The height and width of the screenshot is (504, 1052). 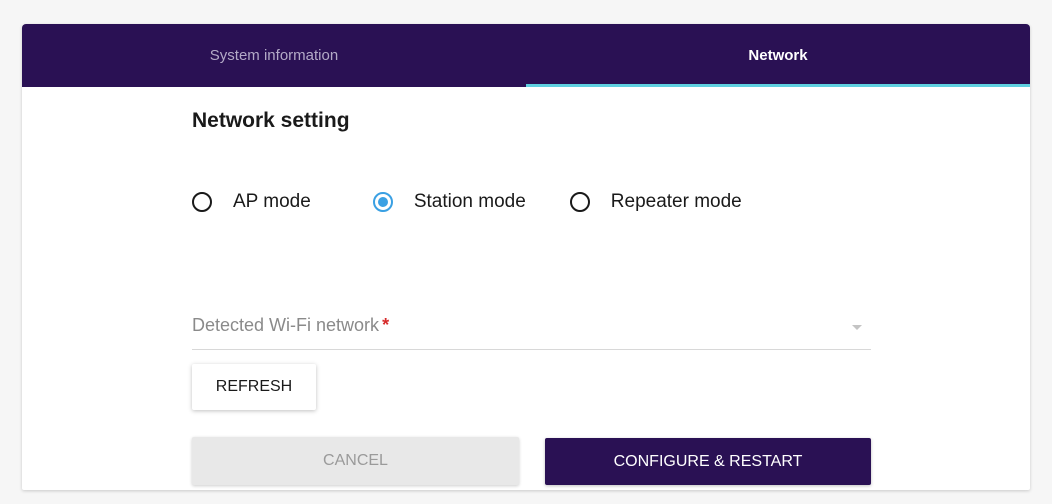 I want to click on radio-checked-icon, so click(x=382, y=202).